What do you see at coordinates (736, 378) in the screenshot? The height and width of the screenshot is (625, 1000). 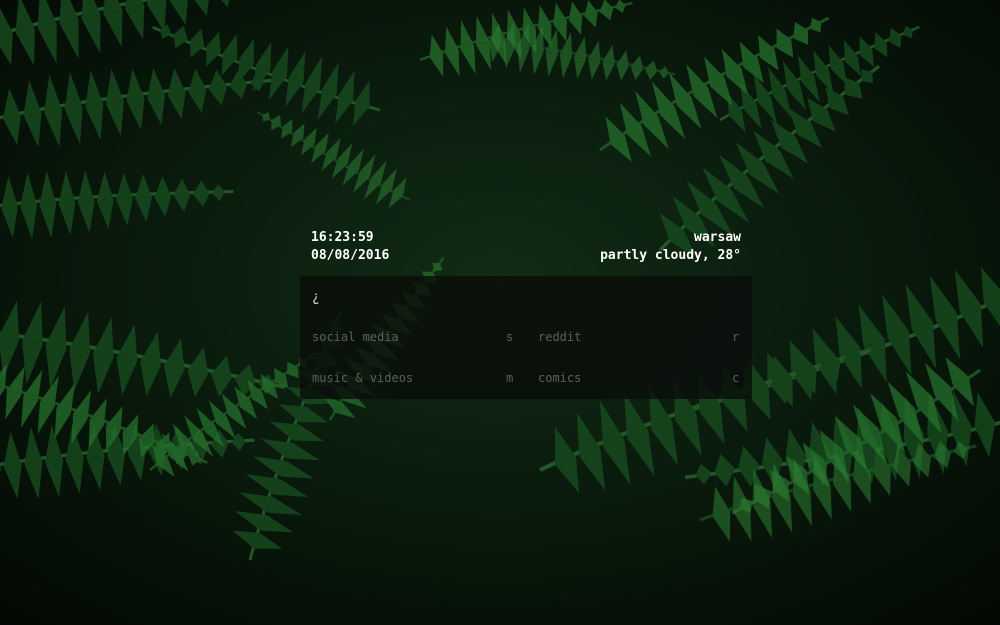 I see `link-shortcut-key: c` at bounding box center [736, 378].